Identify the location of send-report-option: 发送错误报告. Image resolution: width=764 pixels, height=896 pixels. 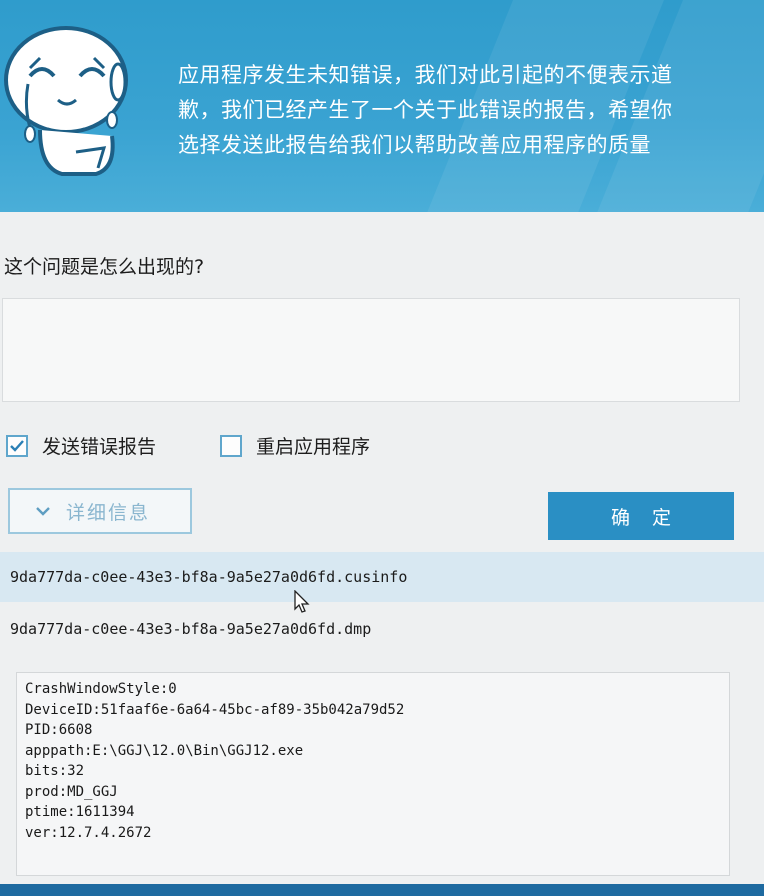
(81, 445).